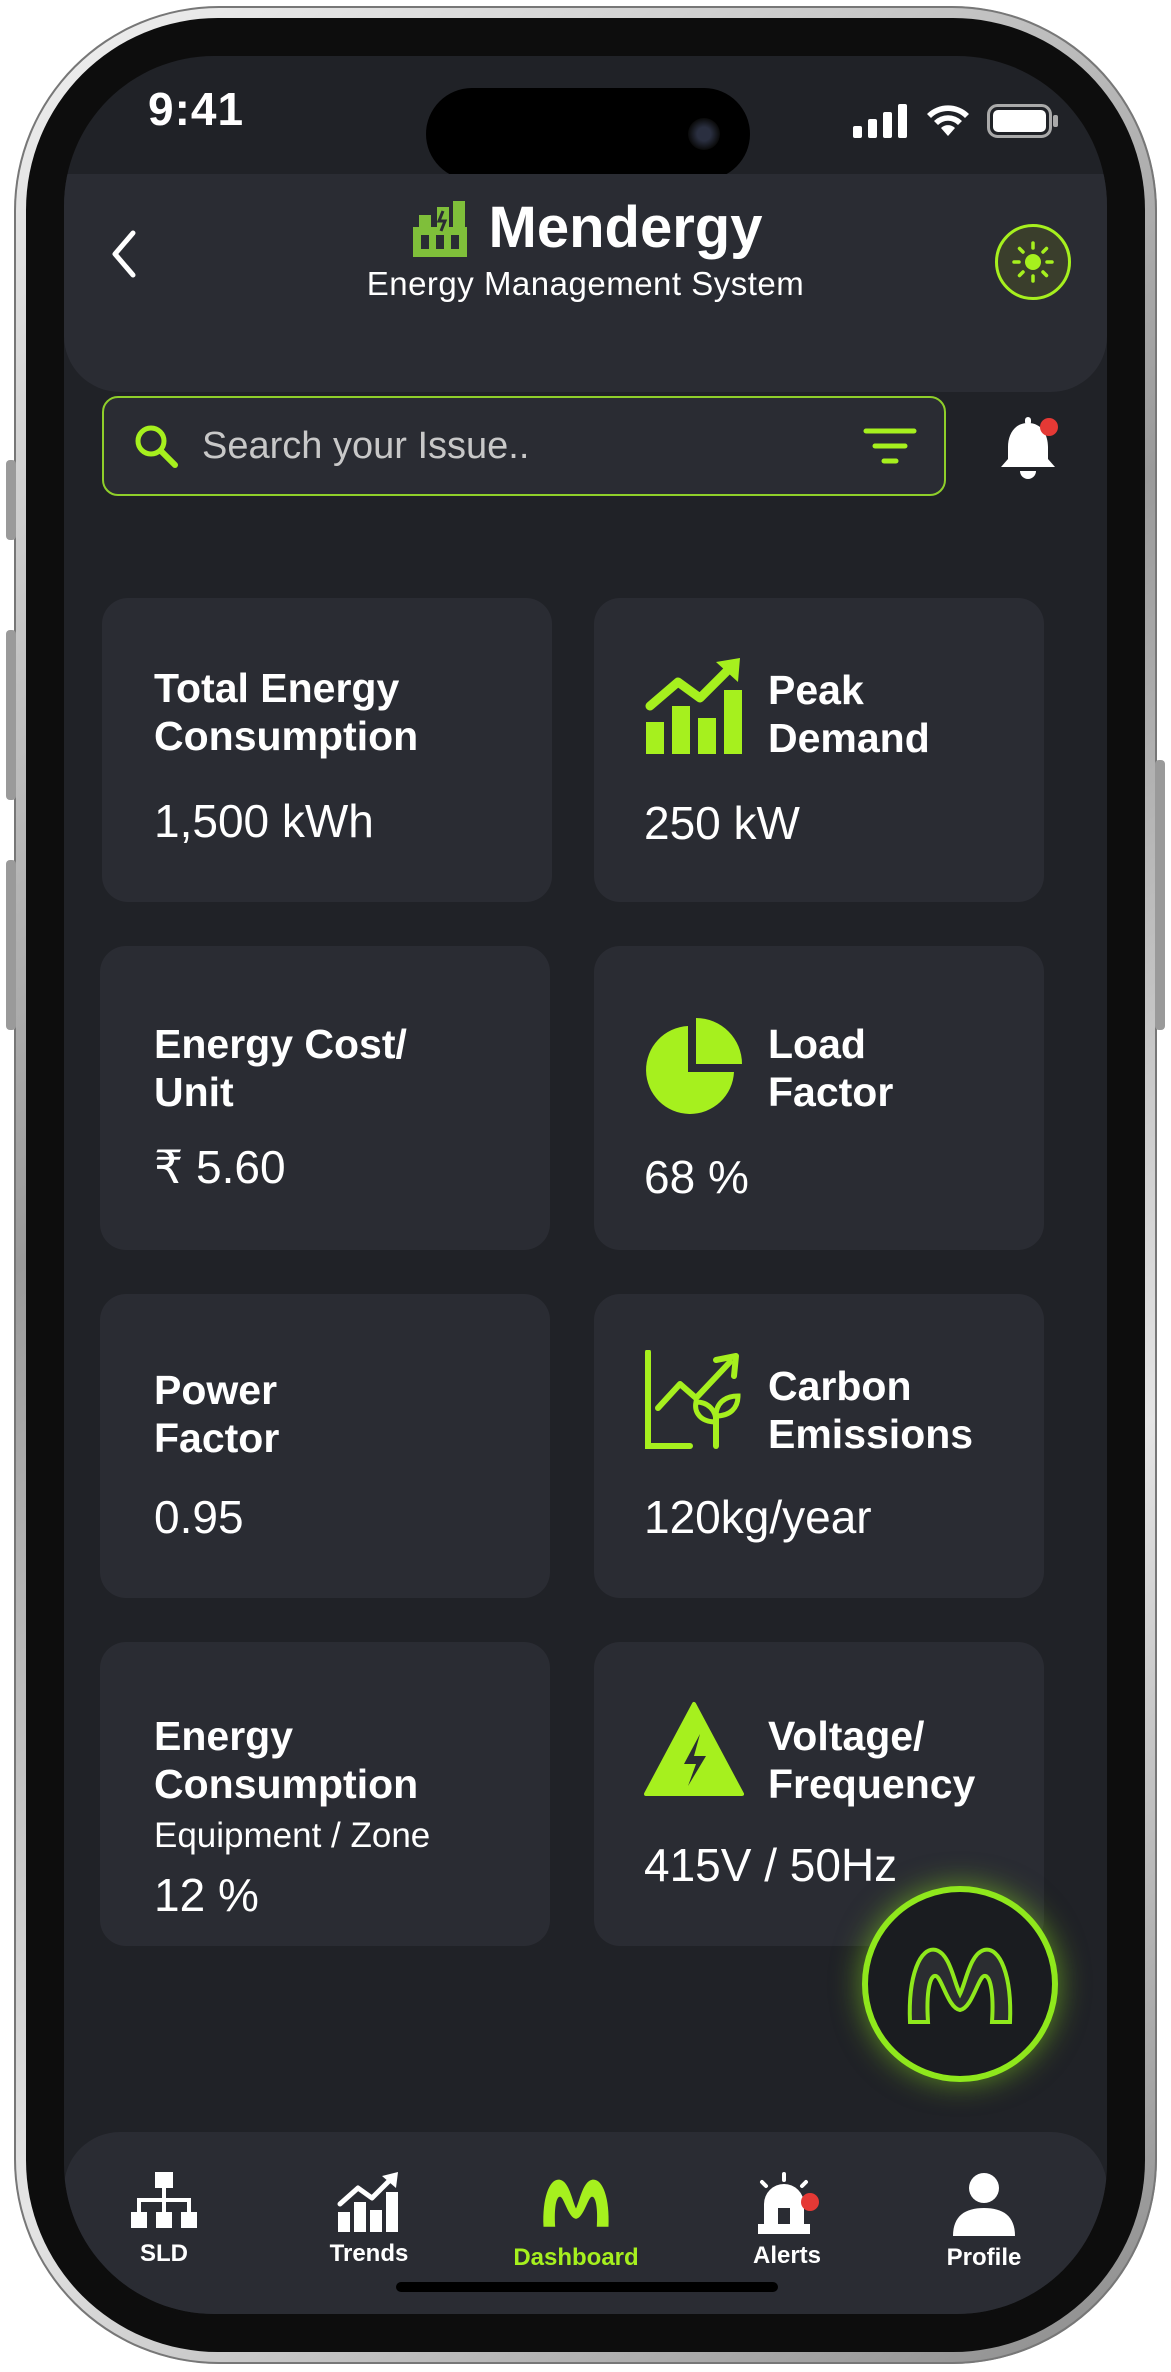 This screenshot has height=2372, width=1171. What do you see at coordinates (890, 446) in the screenshot?
I see `filter-icon` at bounding box center [890, 446].